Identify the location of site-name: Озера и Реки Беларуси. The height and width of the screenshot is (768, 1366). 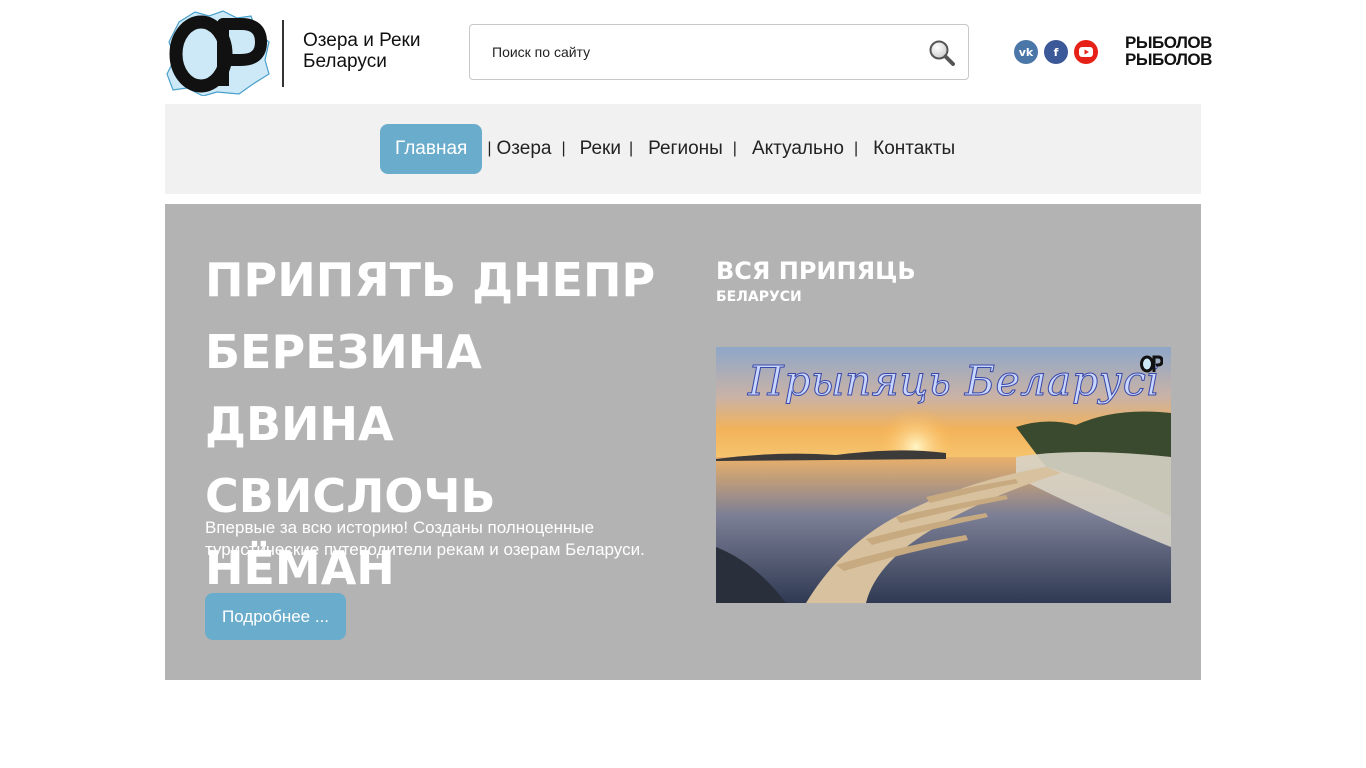
(361, 51).